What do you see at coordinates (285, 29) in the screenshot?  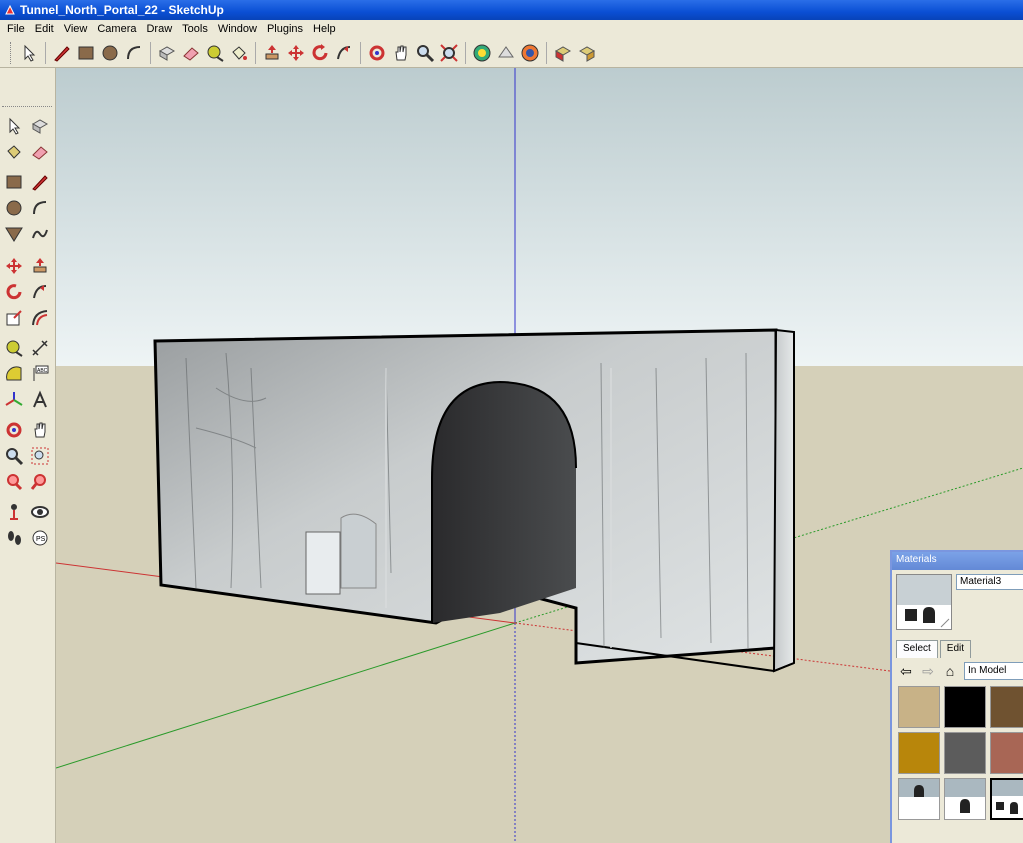 I see `menu-plugins: Plugins` at bounding box center [285, 29].